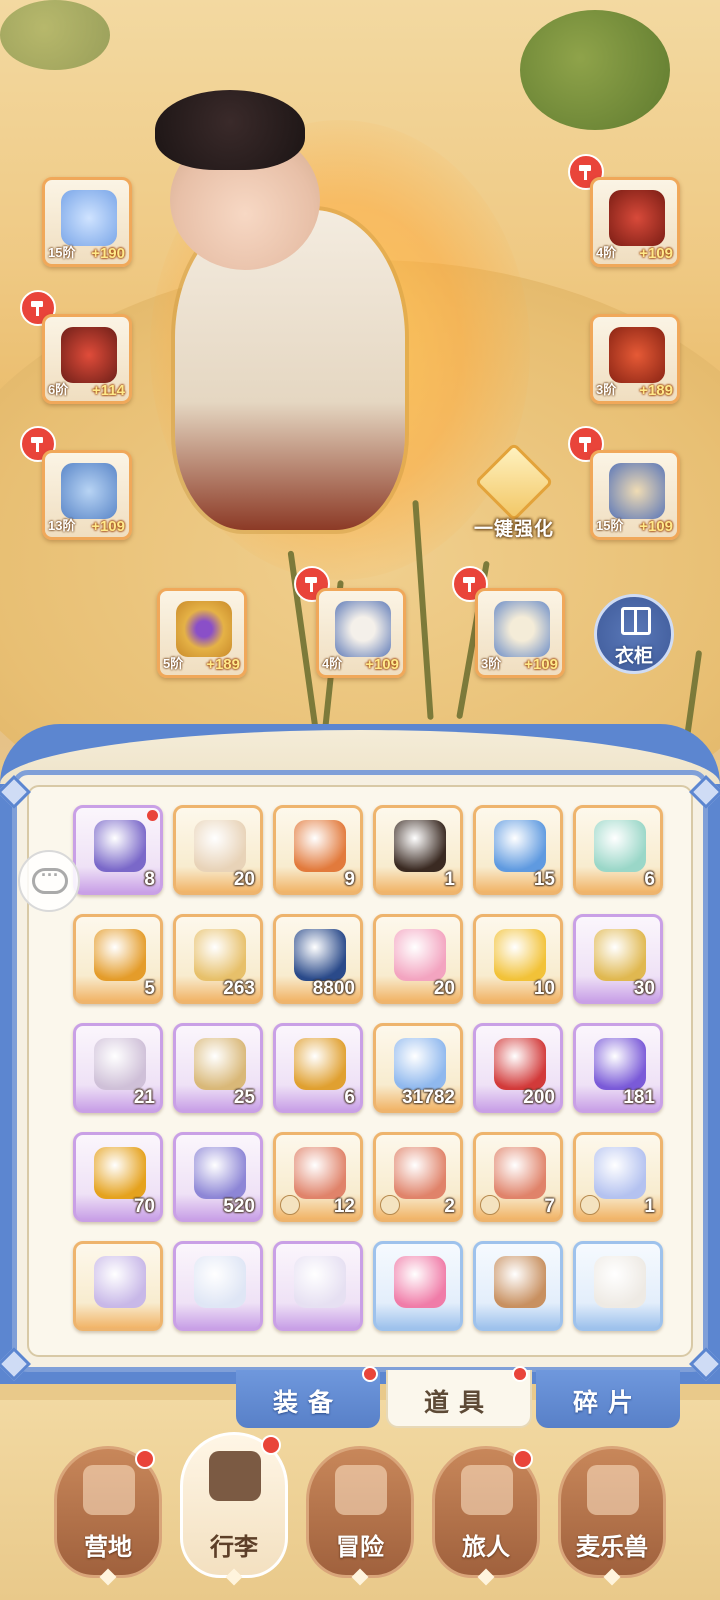 The height and width of the screenshot is (1600, 720). I want to click on inventory-item: 9, so click(318, 850).